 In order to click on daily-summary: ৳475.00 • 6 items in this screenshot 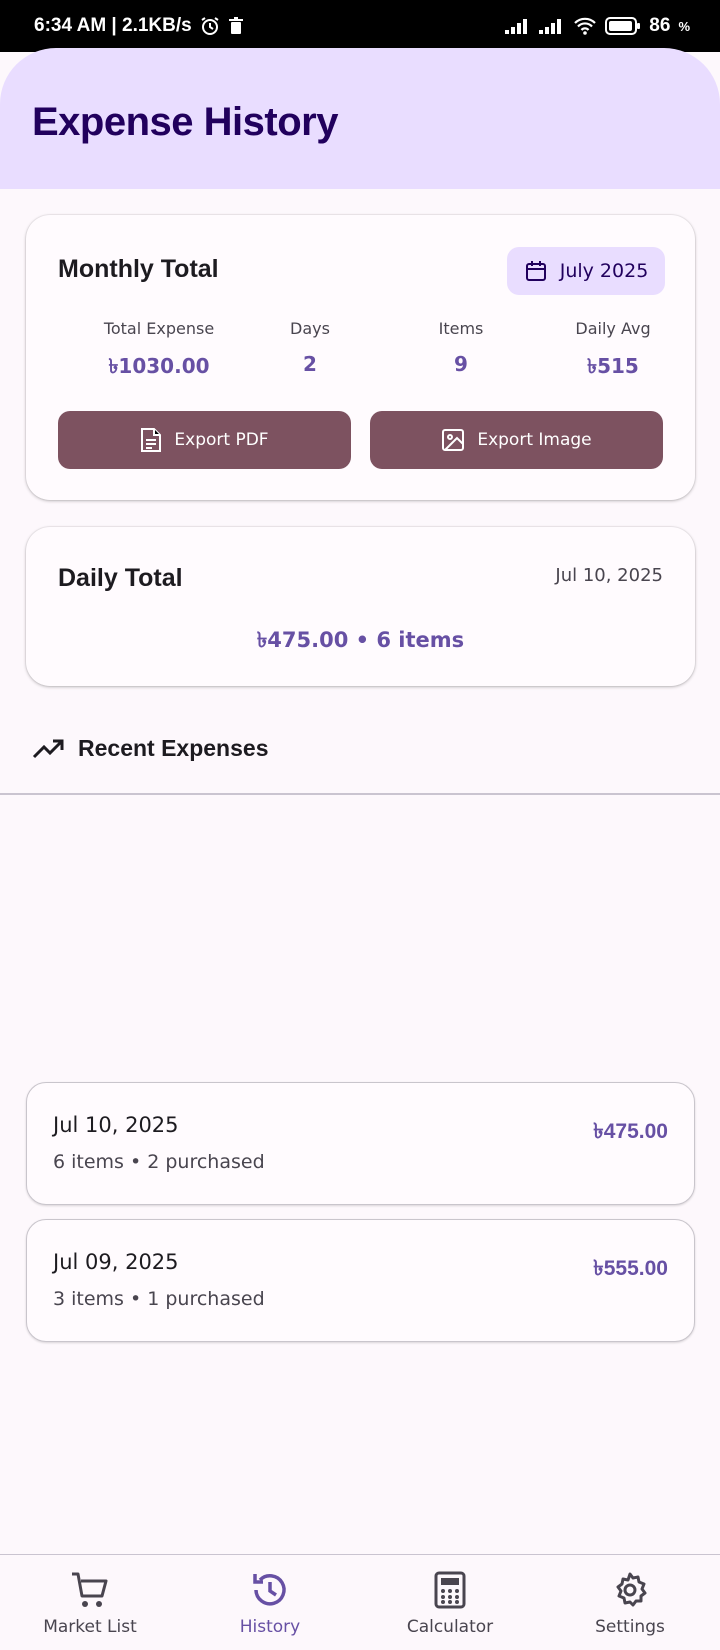, I will do `click(360, 640)`.